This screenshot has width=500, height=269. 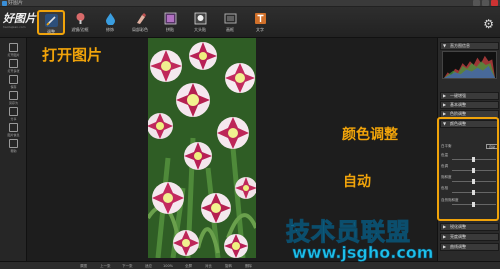 I want to click on tool-retouch: 修饰, so click(x=110, y=22).